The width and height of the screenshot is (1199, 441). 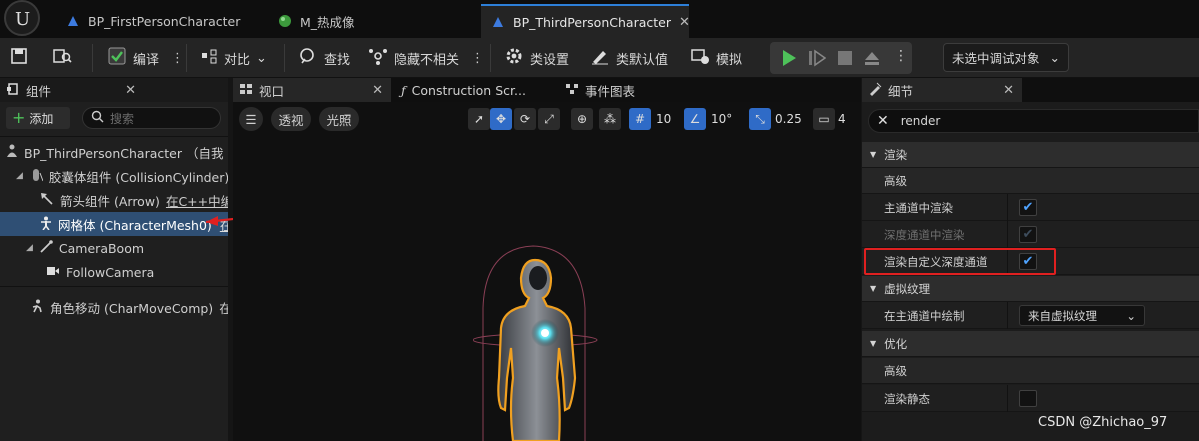 I want to click on render-depth-pass-checkbox: ✔, so click(x=1028, y=234).